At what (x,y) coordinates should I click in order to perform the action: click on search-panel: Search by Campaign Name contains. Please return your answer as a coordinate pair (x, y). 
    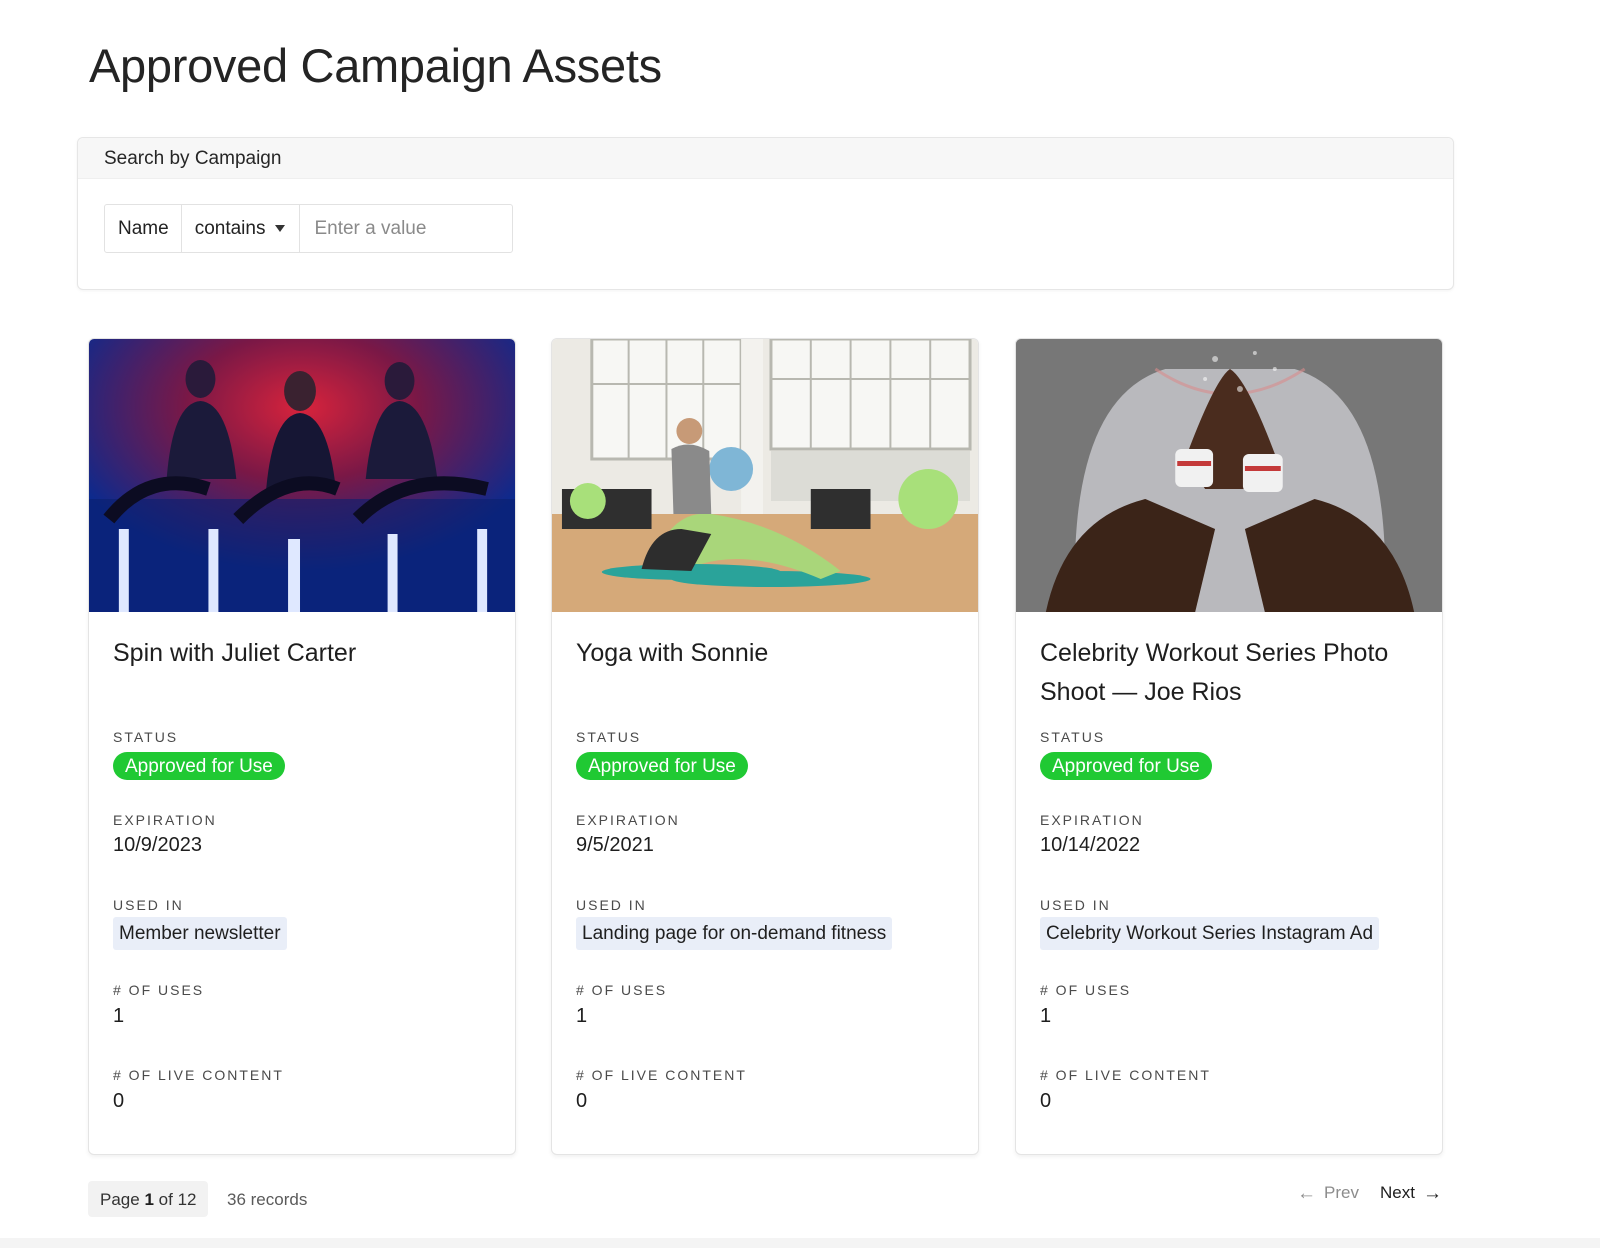
    Looking at the image, I should click on (765, 213).